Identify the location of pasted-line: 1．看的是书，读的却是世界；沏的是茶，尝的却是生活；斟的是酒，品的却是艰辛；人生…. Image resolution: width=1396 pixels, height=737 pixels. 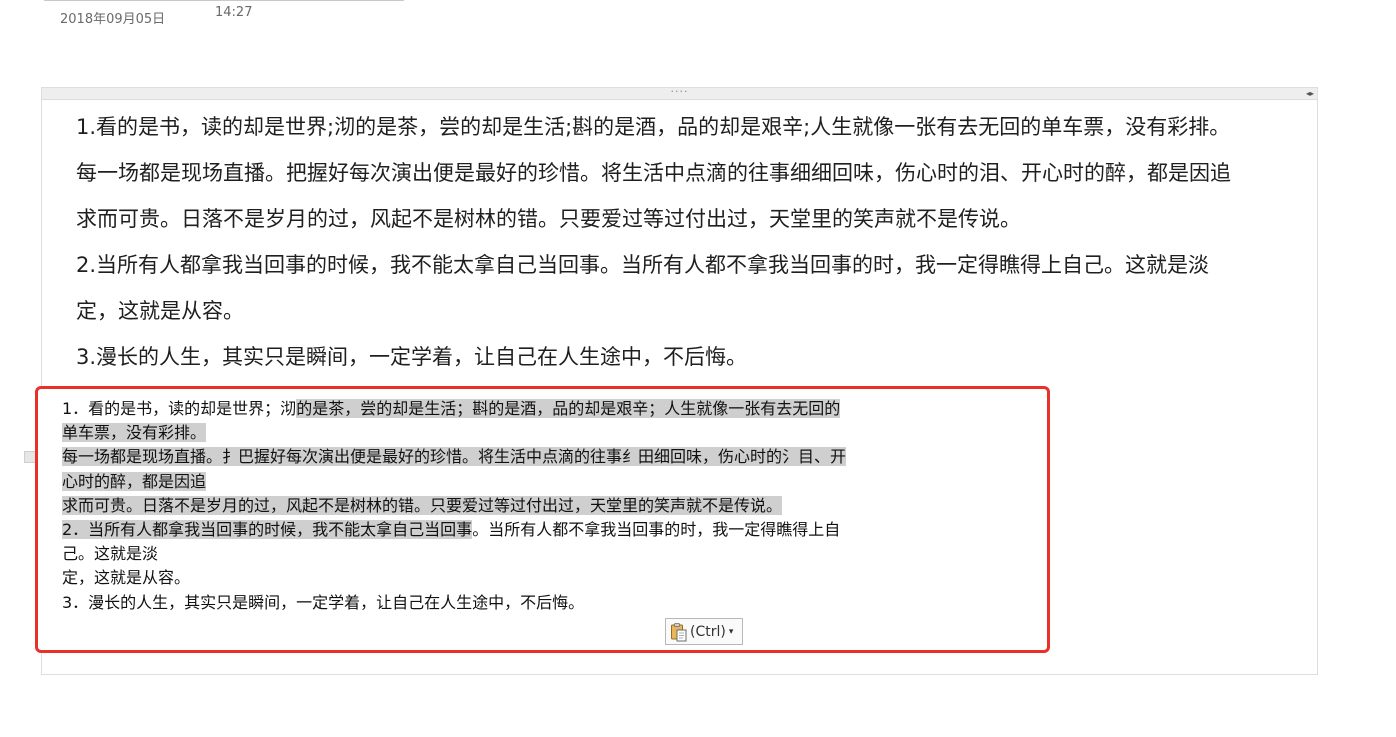
(451, 408).